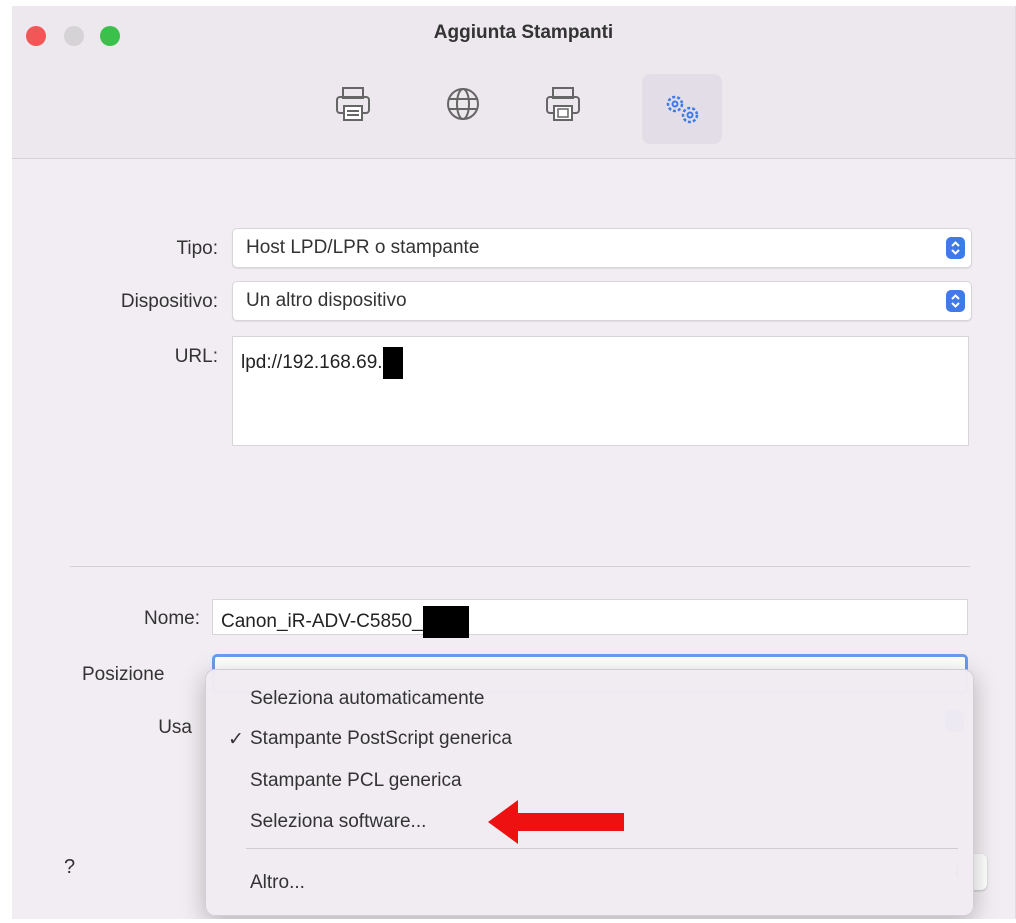 Image resolution: width=1016 pixels, height=923 pixels. Describe the element at coordinates (590, 618) in the screenshot. I see `nome-field: Canon_iR-ADV-C5850_` at that location.